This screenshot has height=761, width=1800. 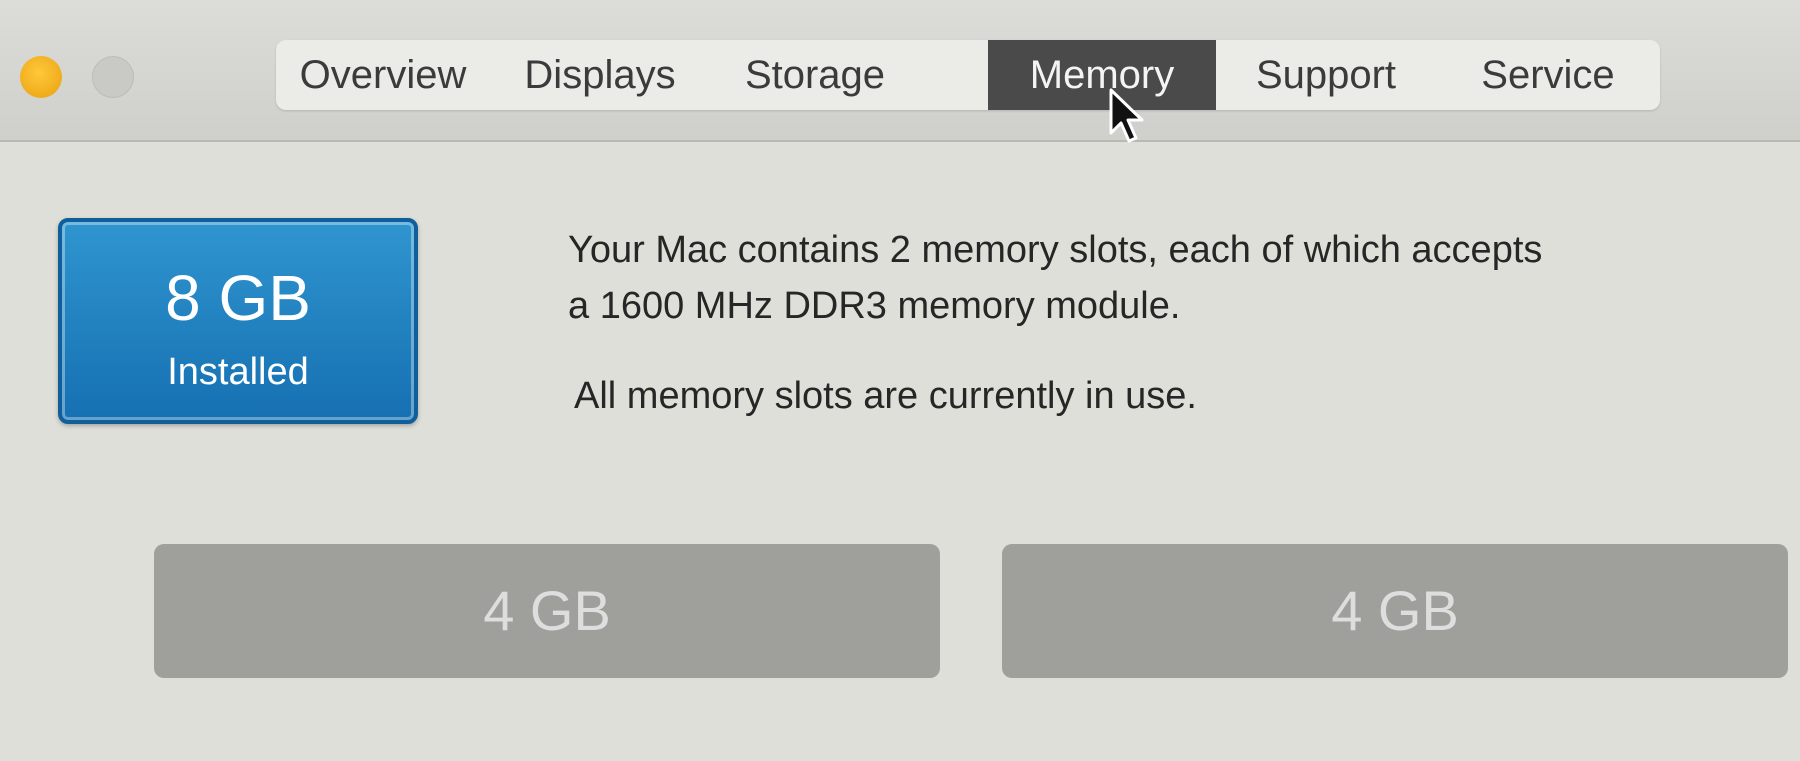 I want to click on memory-amount: 8 GB, so click(x=238, y=298).